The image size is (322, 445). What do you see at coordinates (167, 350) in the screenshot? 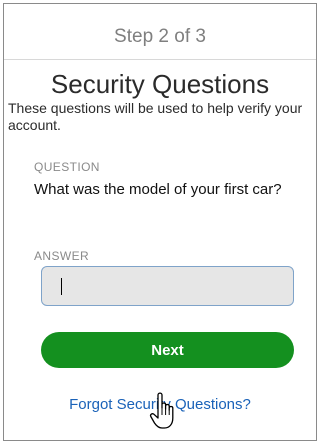
I see `next-button: Next` at bounding box center [167, 350].